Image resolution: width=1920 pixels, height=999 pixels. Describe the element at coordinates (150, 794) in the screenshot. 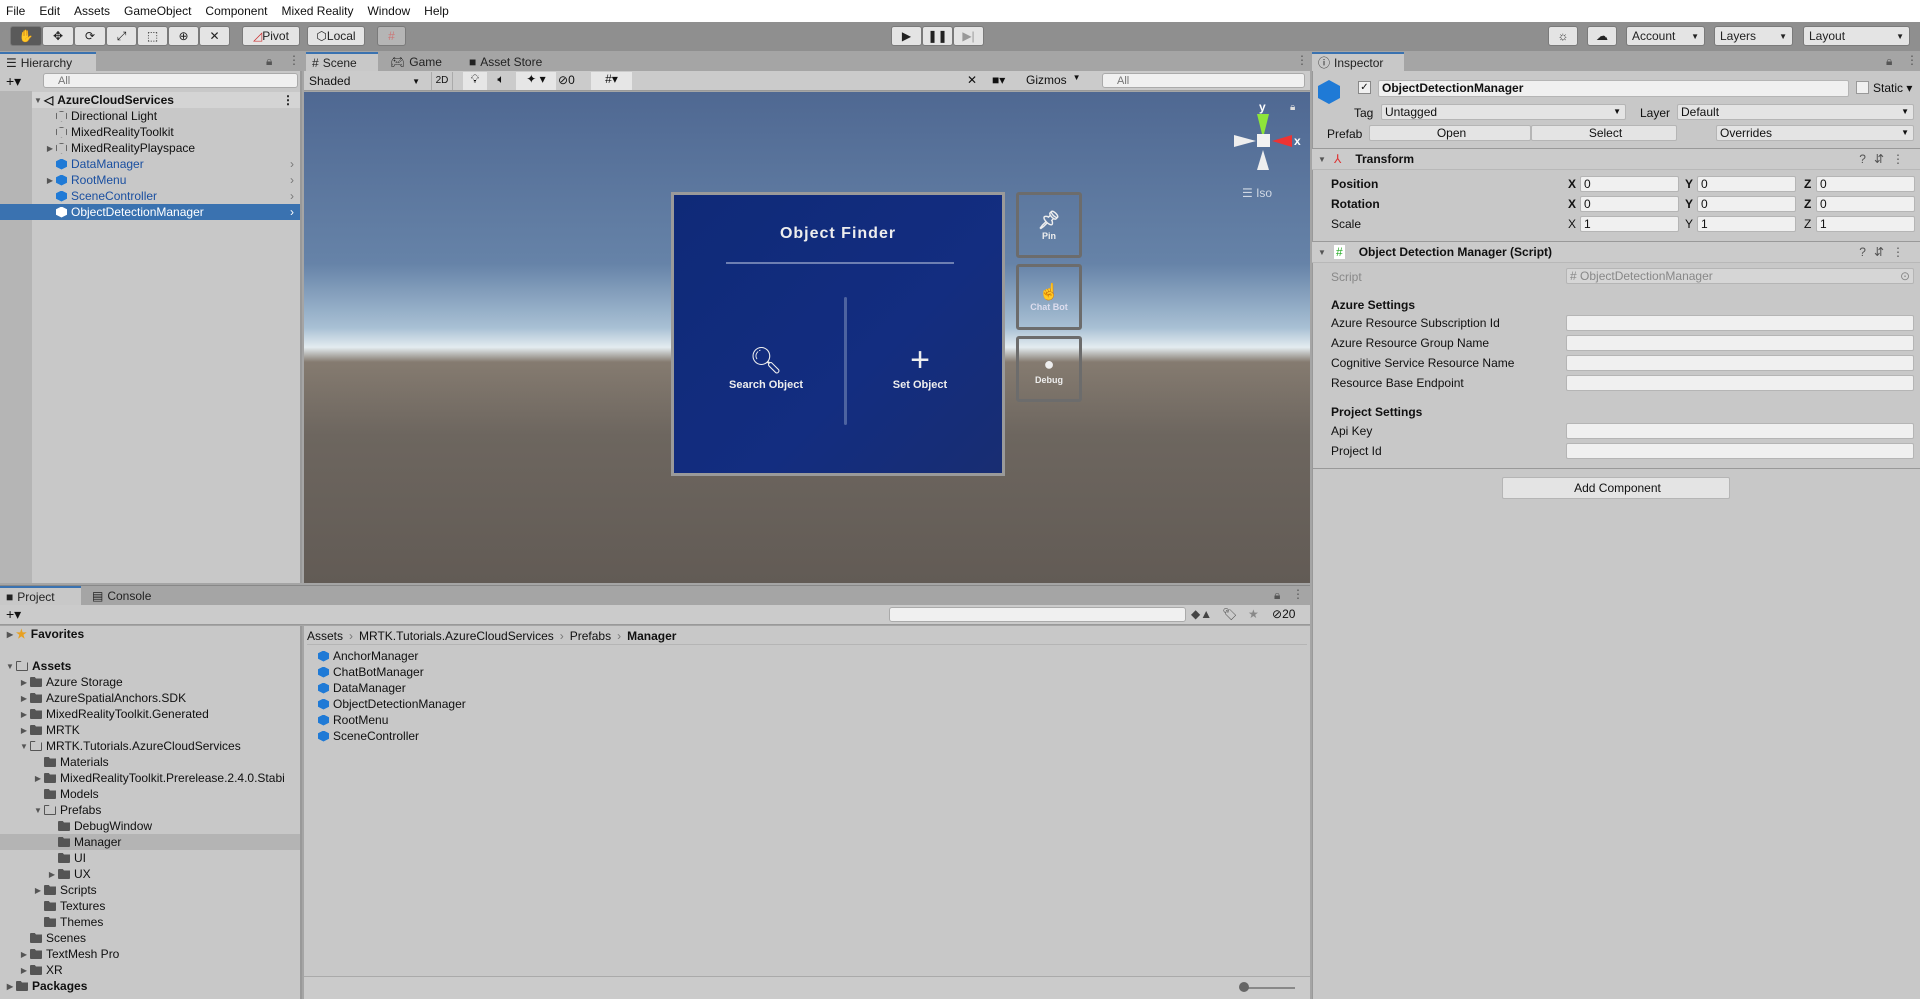

I see `project-folder-item: Models` at that location.